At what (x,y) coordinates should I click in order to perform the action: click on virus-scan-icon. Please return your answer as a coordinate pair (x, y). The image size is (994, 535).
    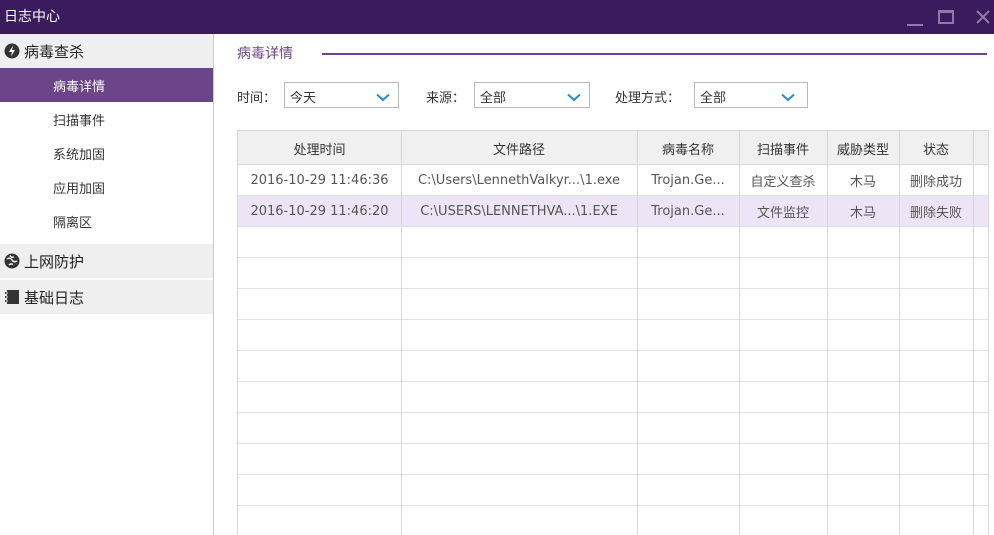
    Looking at the image, I should click on (12, 51).